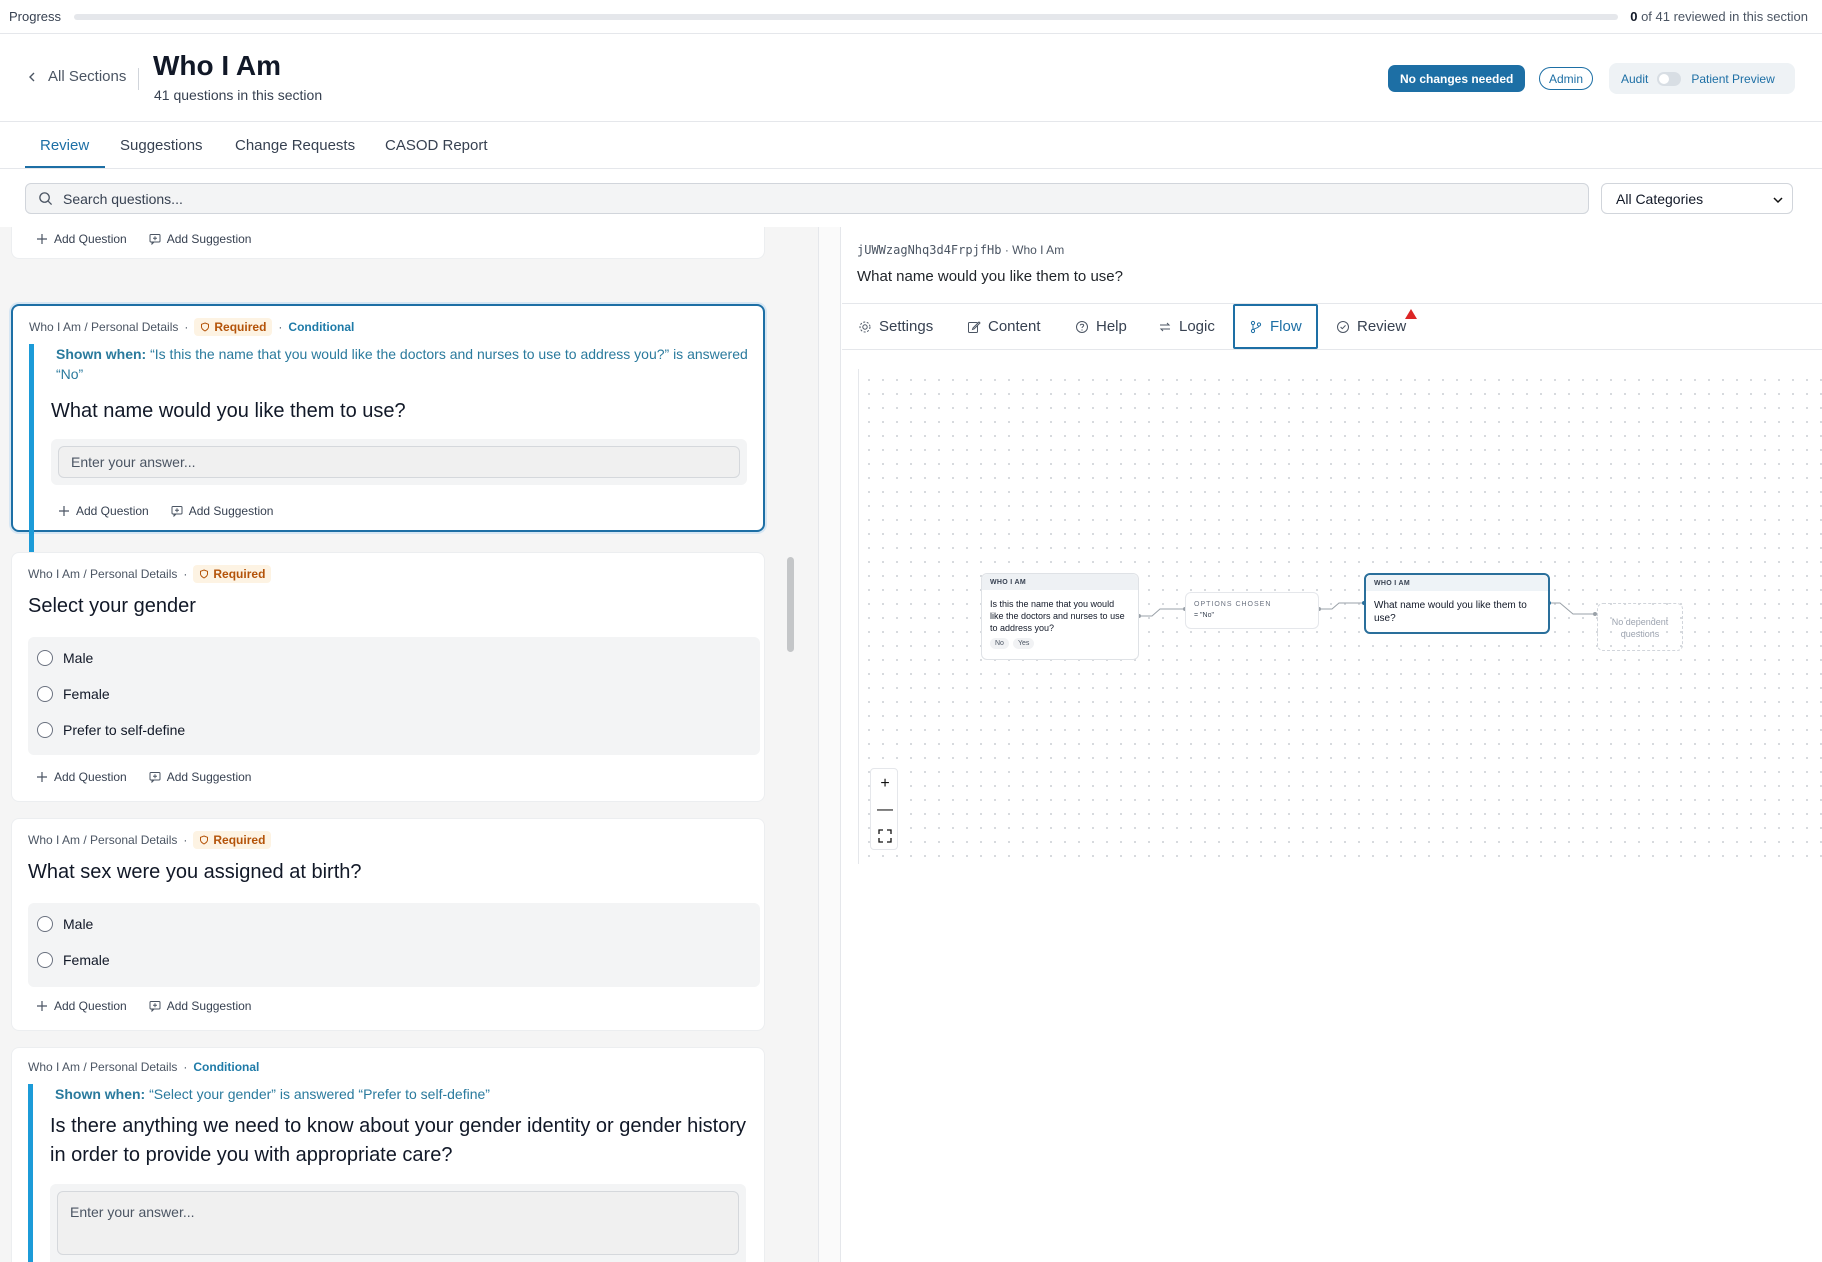  I want to click on tab-suggestions: Suggestions, so click(161, 145).